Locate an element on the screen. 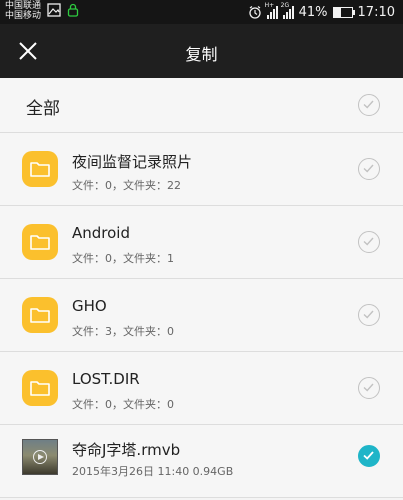  title-bar: 复制 is located at coordinates (201, 51).